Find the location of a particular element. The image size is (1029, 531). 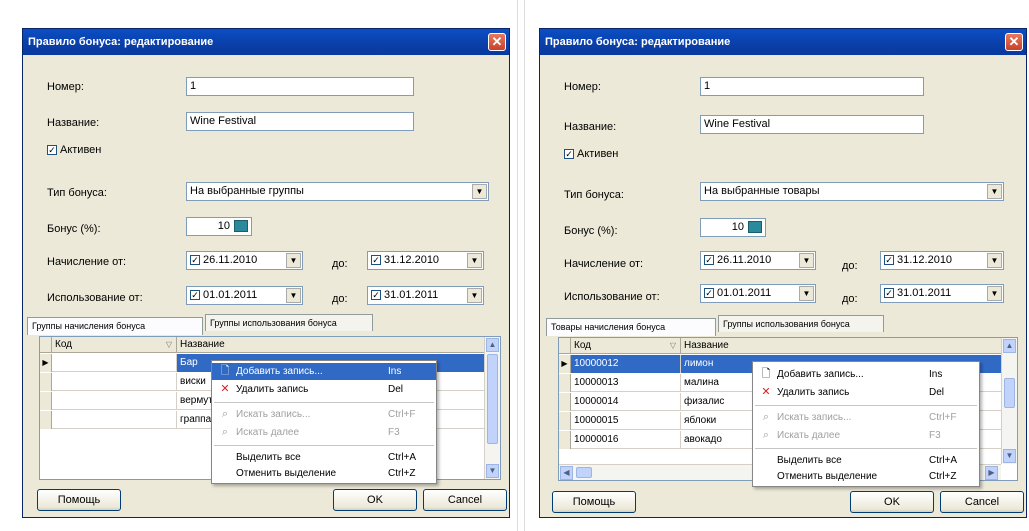

bonus-type-select: На выбранные группы ▼ is located at coordinates (337, 191).